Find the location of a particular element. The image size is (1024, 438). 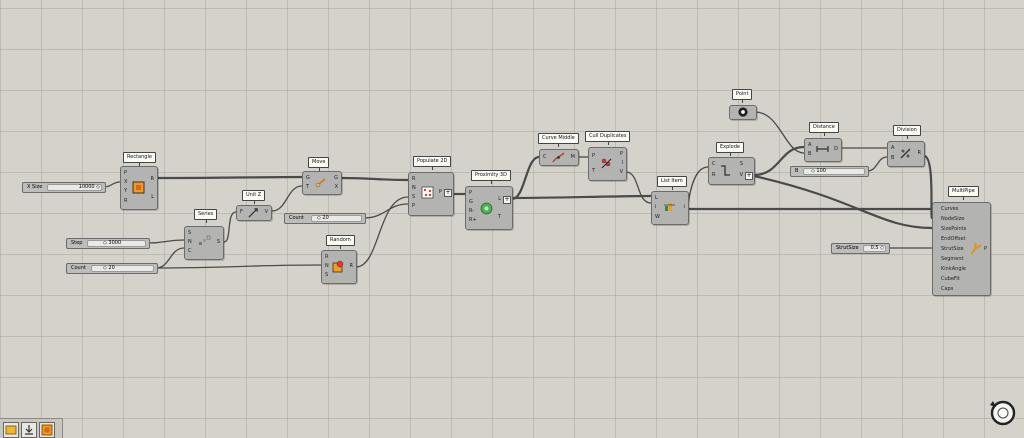

proximity-input-g: G is located at coordinates (471, 202).